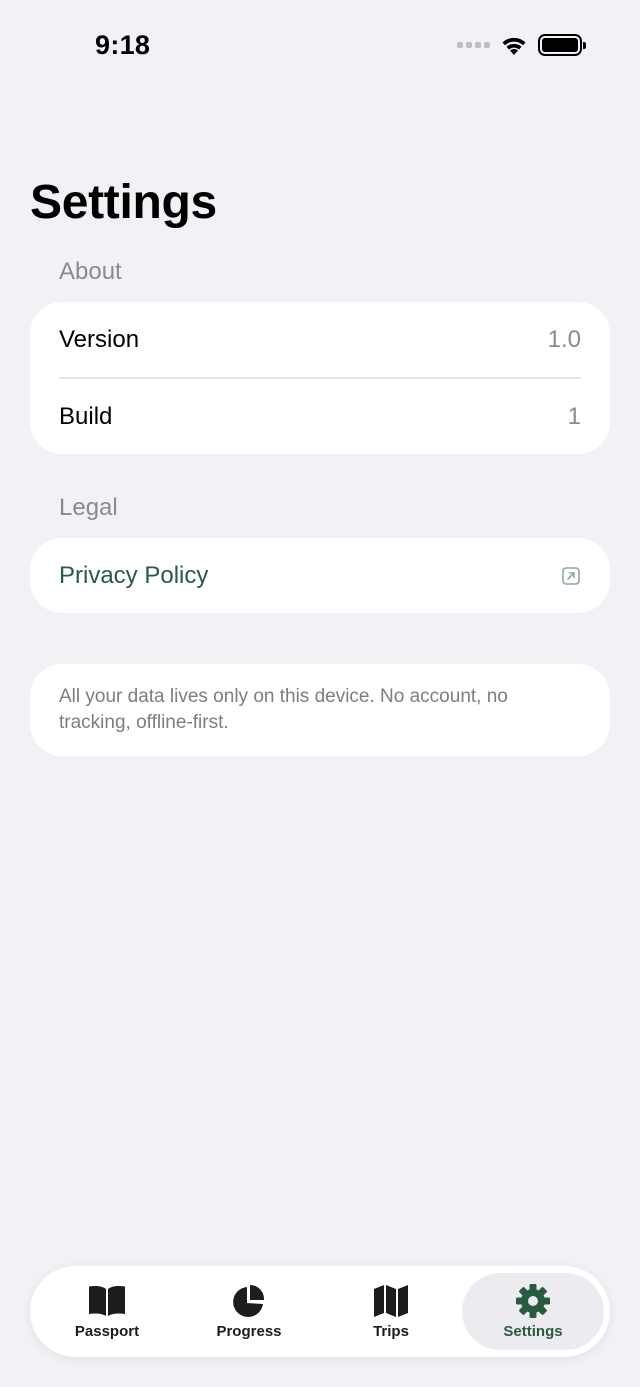 This screenshot has width=640, height=1387. Describe the element at coordinates (107, 1301) in the screenshot. I see `book-icon` at that location.